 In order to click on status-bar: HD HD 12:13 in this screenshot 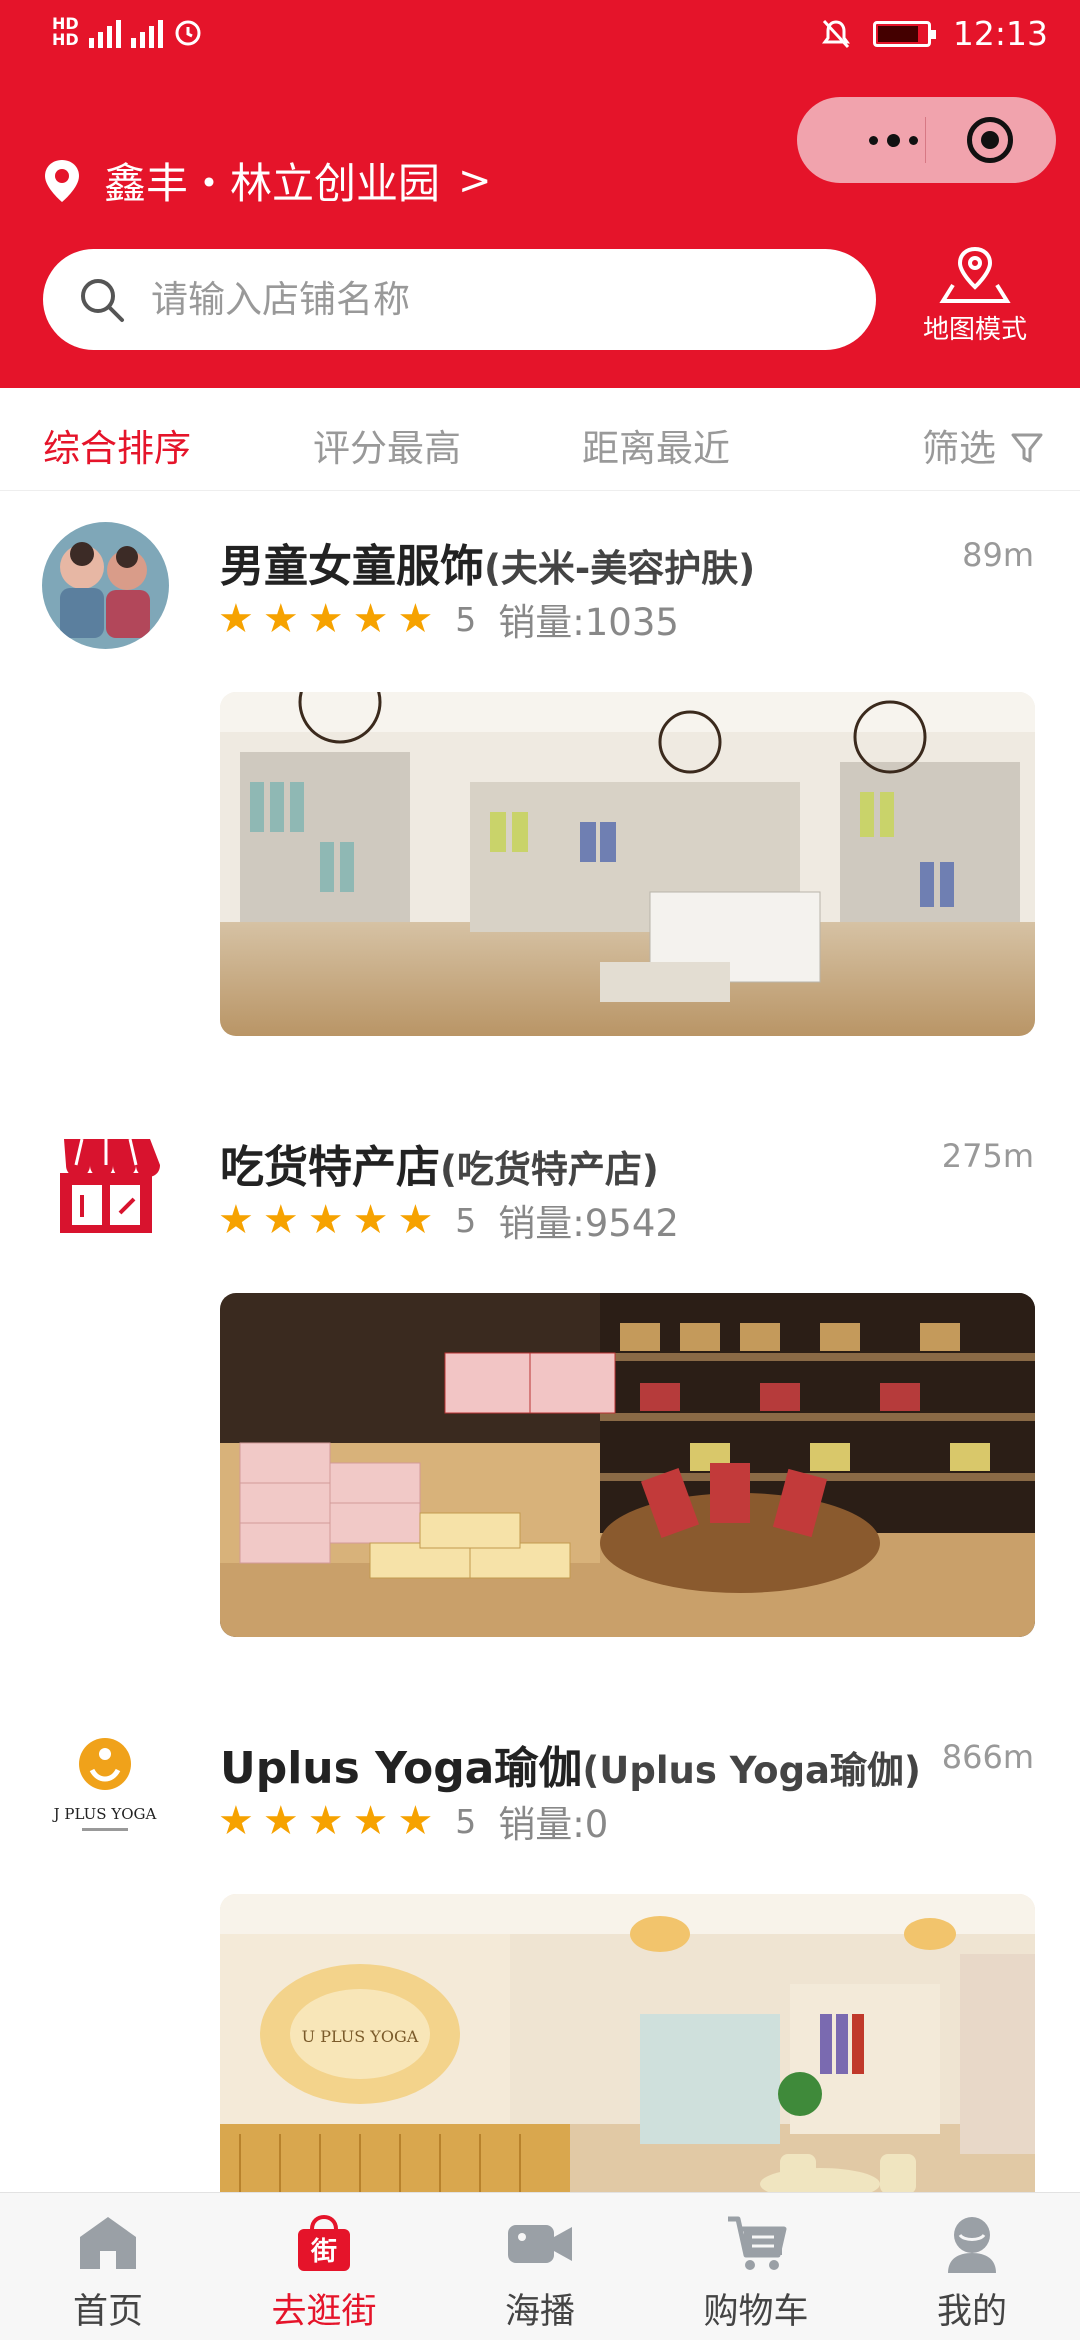, I will do `click(540, 37)`.